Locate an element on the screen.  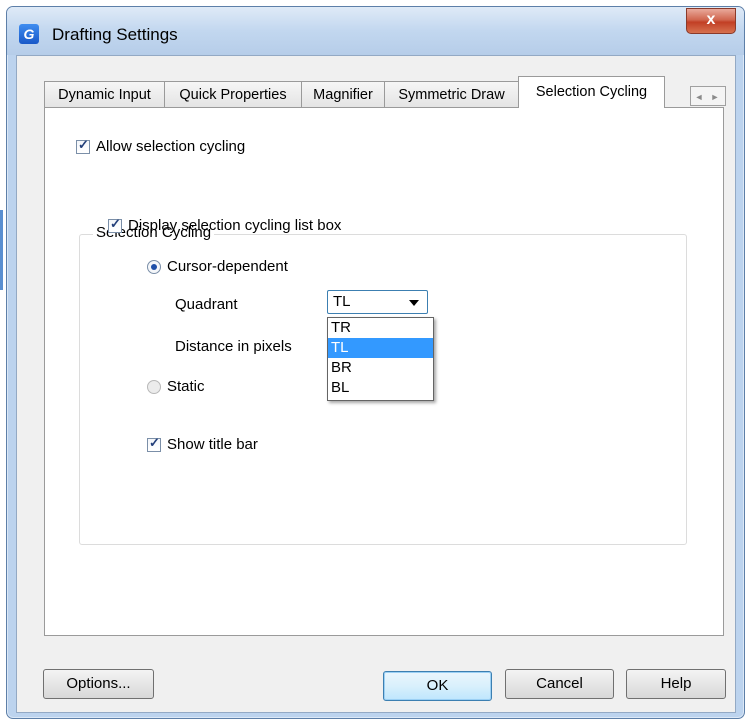
static-radio: Static is located at coordinates (176, 386).